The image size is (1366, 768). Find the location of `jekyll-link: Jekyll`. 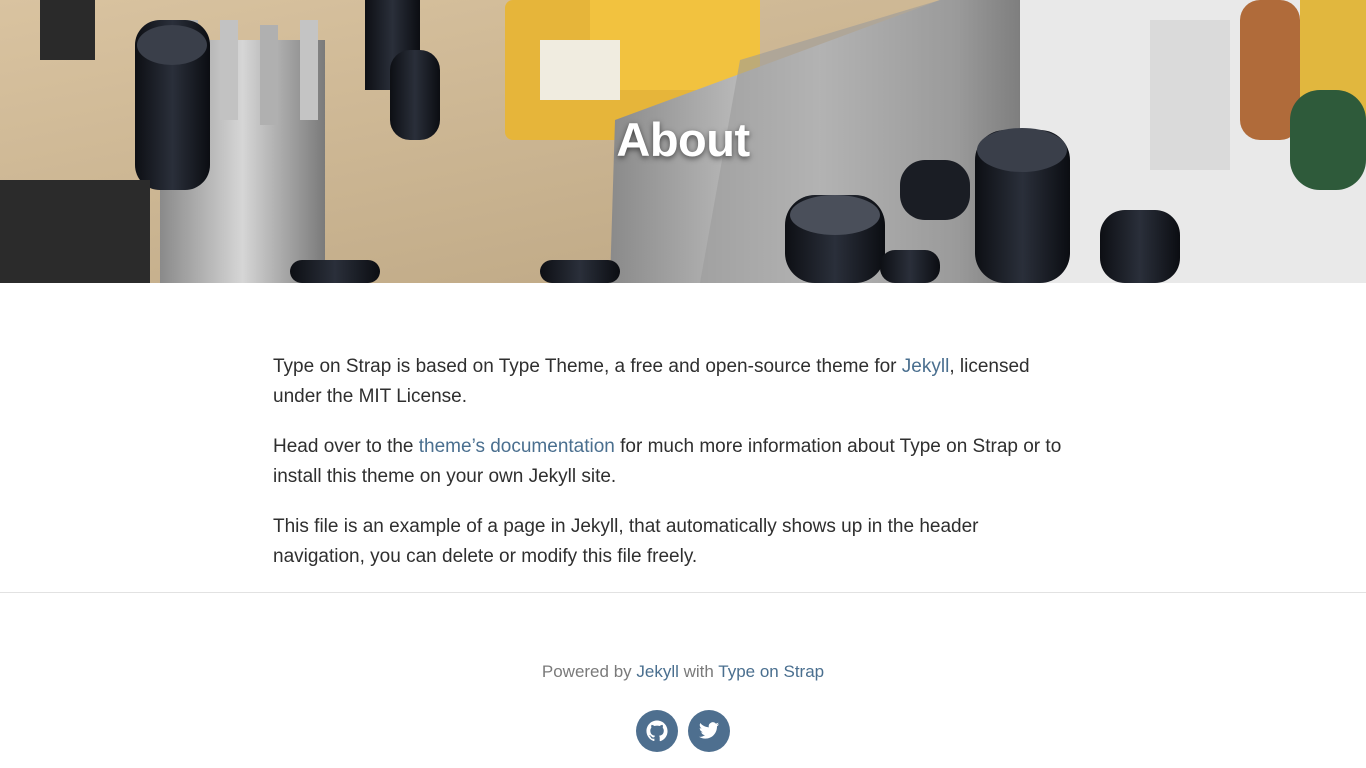

jekyll-link: Jekyll is located at coordinates (926, 366).